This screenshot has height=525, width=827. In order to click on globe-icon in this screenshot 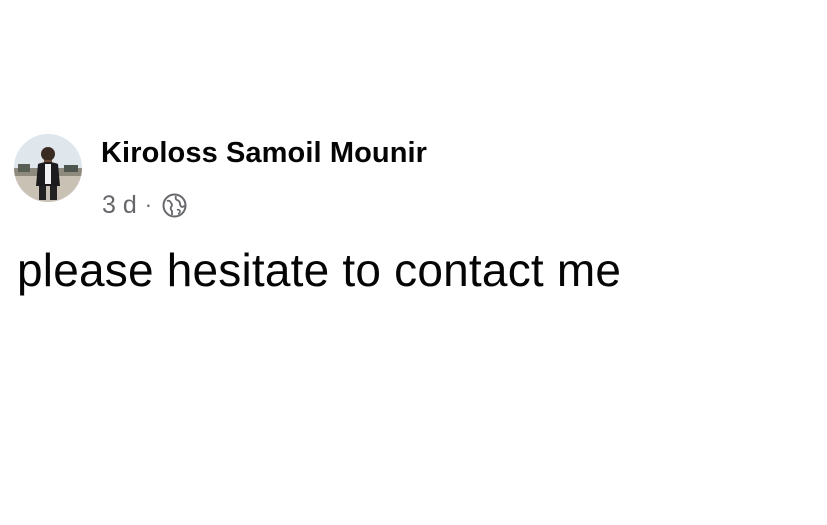, I will do `click(174, 205)`.